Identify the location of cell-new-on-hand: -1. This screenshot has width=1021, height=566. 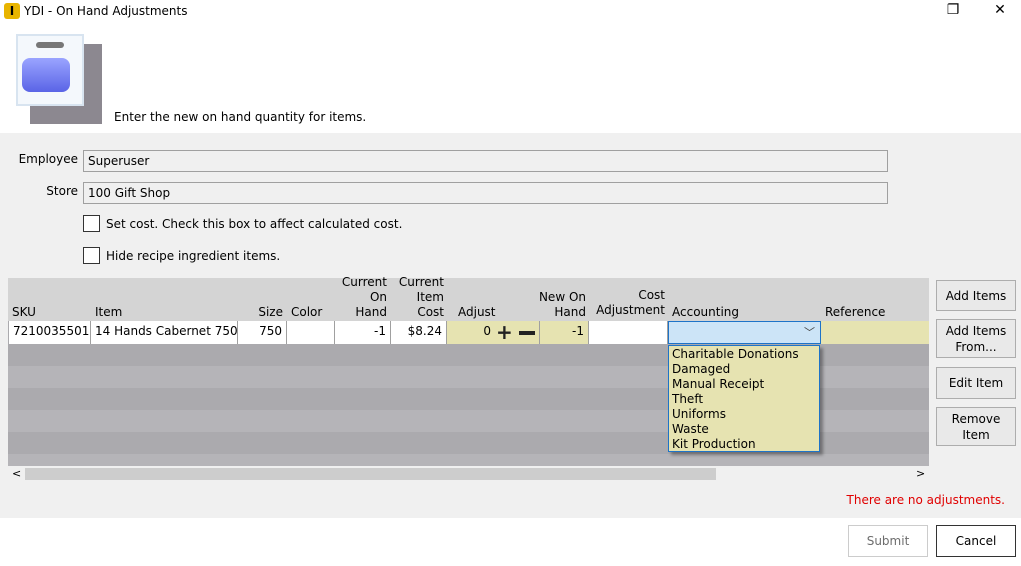
(564, 332).